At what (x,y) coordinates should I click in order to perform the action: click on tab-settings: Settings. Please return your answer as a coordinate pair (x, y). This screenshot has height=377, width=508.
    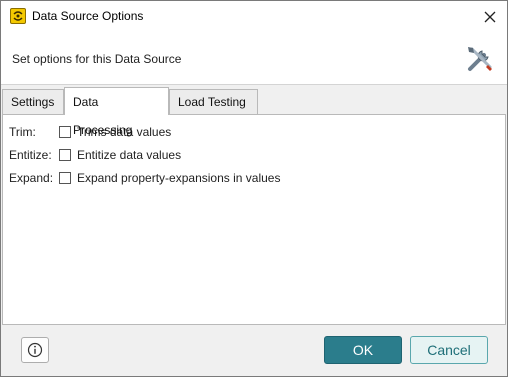
    Looking at the image, I should click on (33, 101).